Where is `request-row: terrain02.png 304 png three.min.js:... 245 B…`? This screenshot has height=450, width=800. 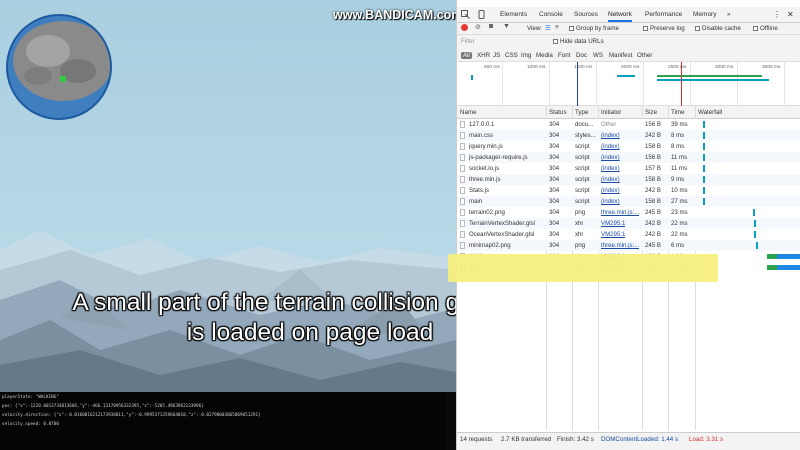
request-row: terrain02.png 304 png three.min.js:... 245 B… is located at coordinates (628, 212).